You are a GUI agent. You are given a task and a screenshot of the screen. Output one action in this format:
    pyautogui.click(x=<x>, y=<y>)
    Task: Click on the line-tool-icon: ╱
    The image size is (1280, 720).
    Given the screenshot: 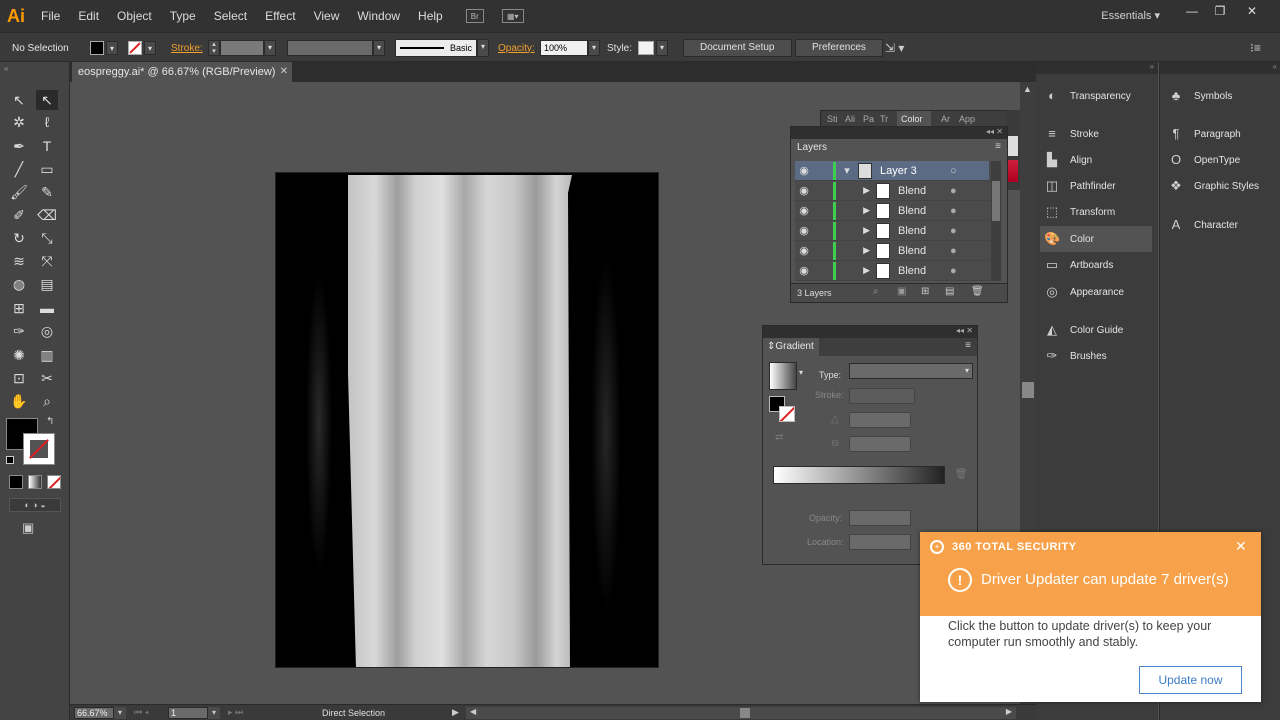 What is the action you would take?
    pyautogui.click(x=19, y=169)
    